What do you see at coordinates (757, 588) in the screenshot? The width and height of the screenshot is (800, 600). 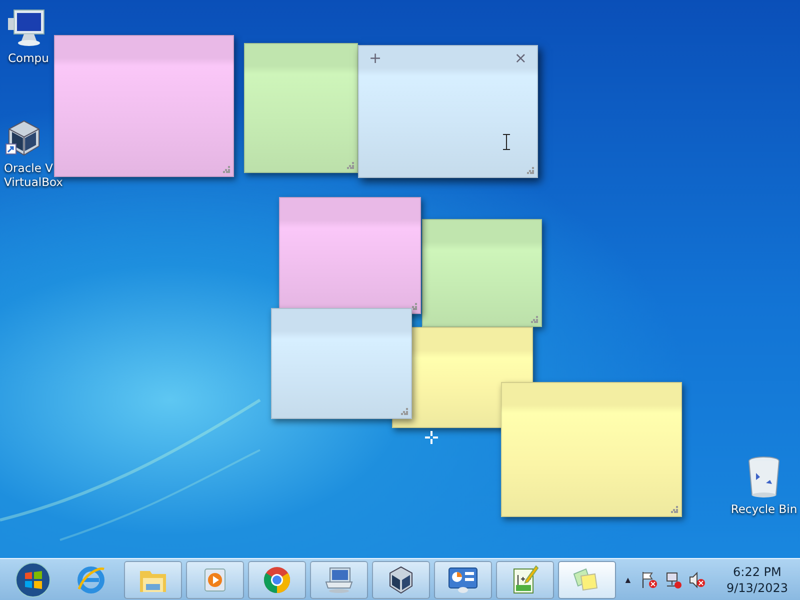 I see `clock-date: 9/13/2023` at bounding box center [757, 588].